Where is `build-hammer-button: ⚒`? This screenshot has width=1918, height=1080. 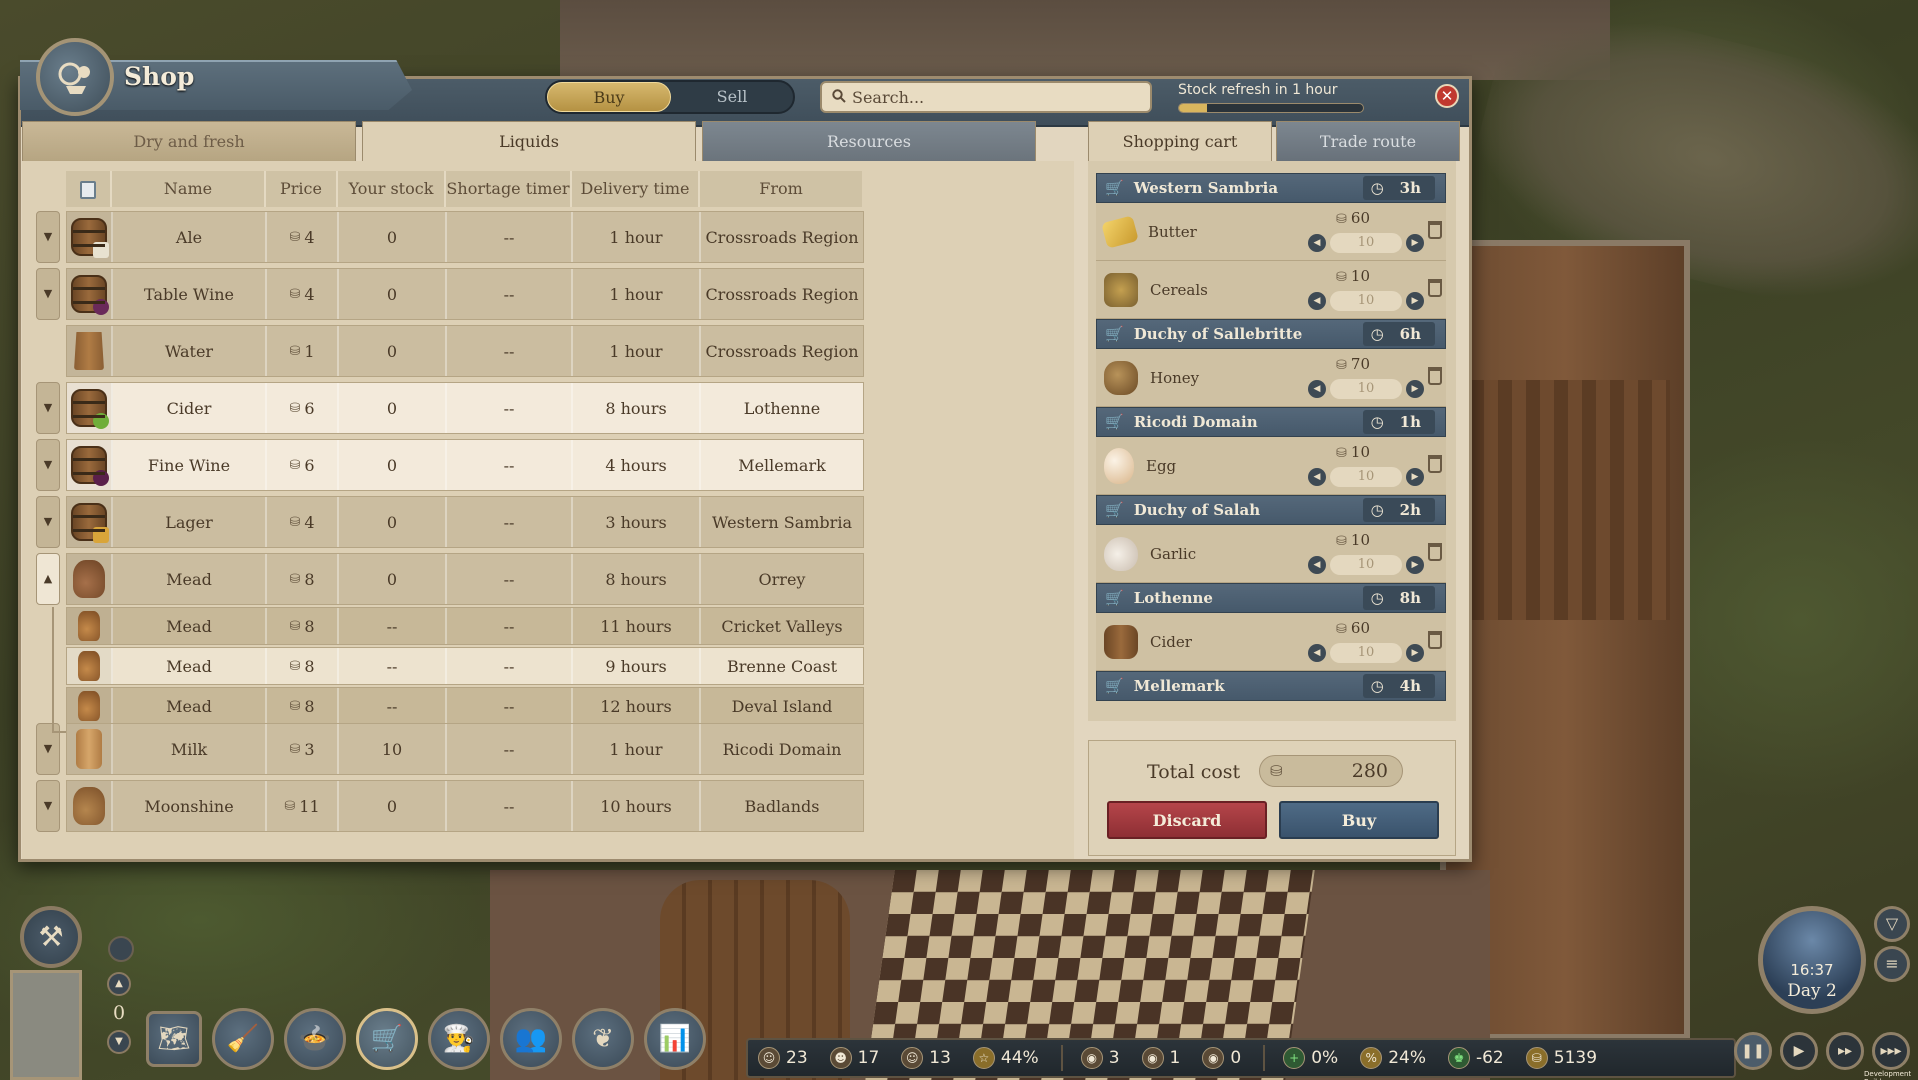
build-hammer-button: ⚒ is located at coordinates (51, 937).